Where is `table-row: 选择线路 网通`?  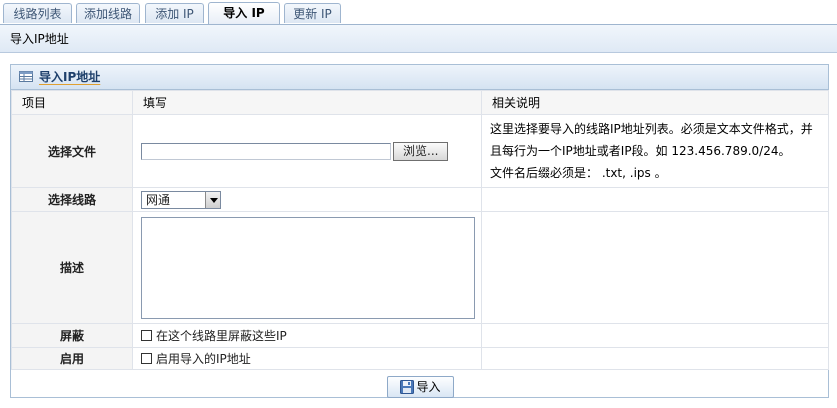 table-row: 选择线路 网通 is located at coordinates (420, 199).